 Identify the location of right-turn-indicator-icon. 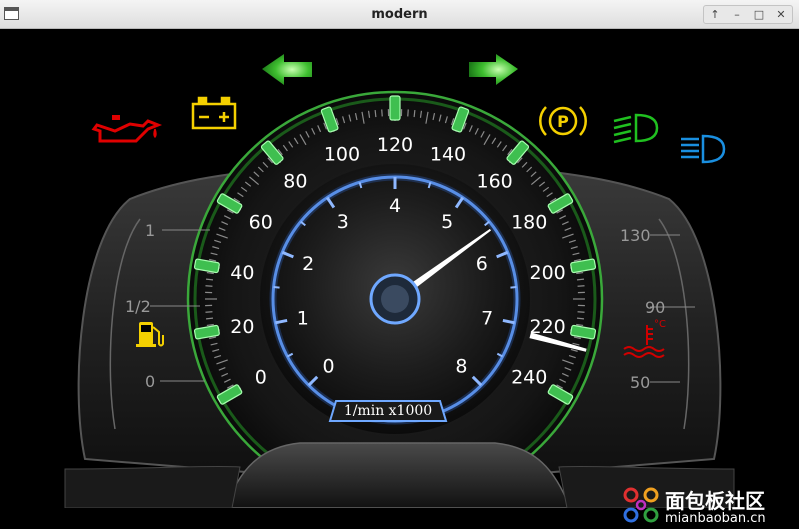
(493, 69).